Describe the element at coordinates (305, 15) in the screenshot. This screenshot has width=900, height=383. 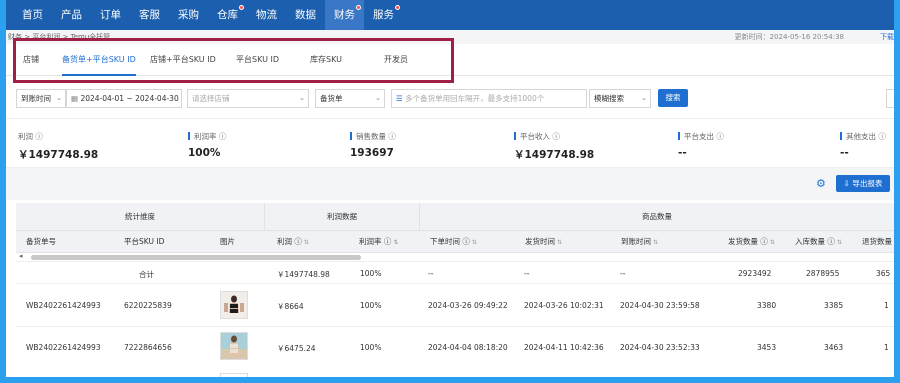
I see `nav-data: 数据` at that location.